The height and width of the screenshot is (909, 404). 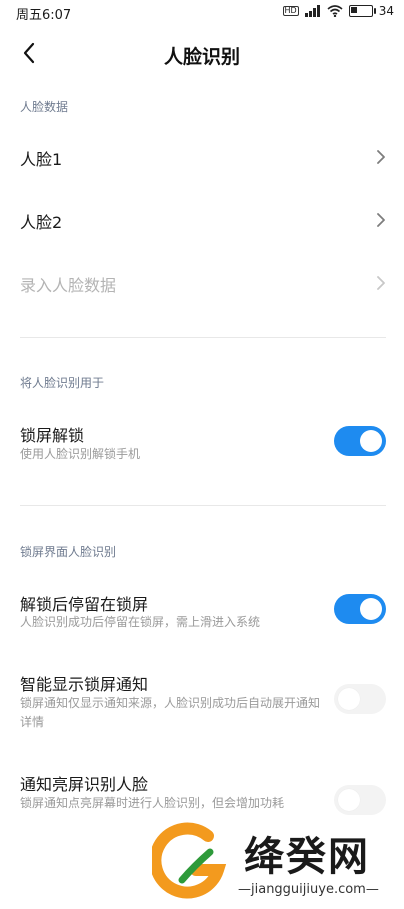 What do you see at coordinates (84, 604) in the screenshot?
I see `stay-on-lockscreen-label: 解锁后停留在锁屏` at bounding box center [84, 604].